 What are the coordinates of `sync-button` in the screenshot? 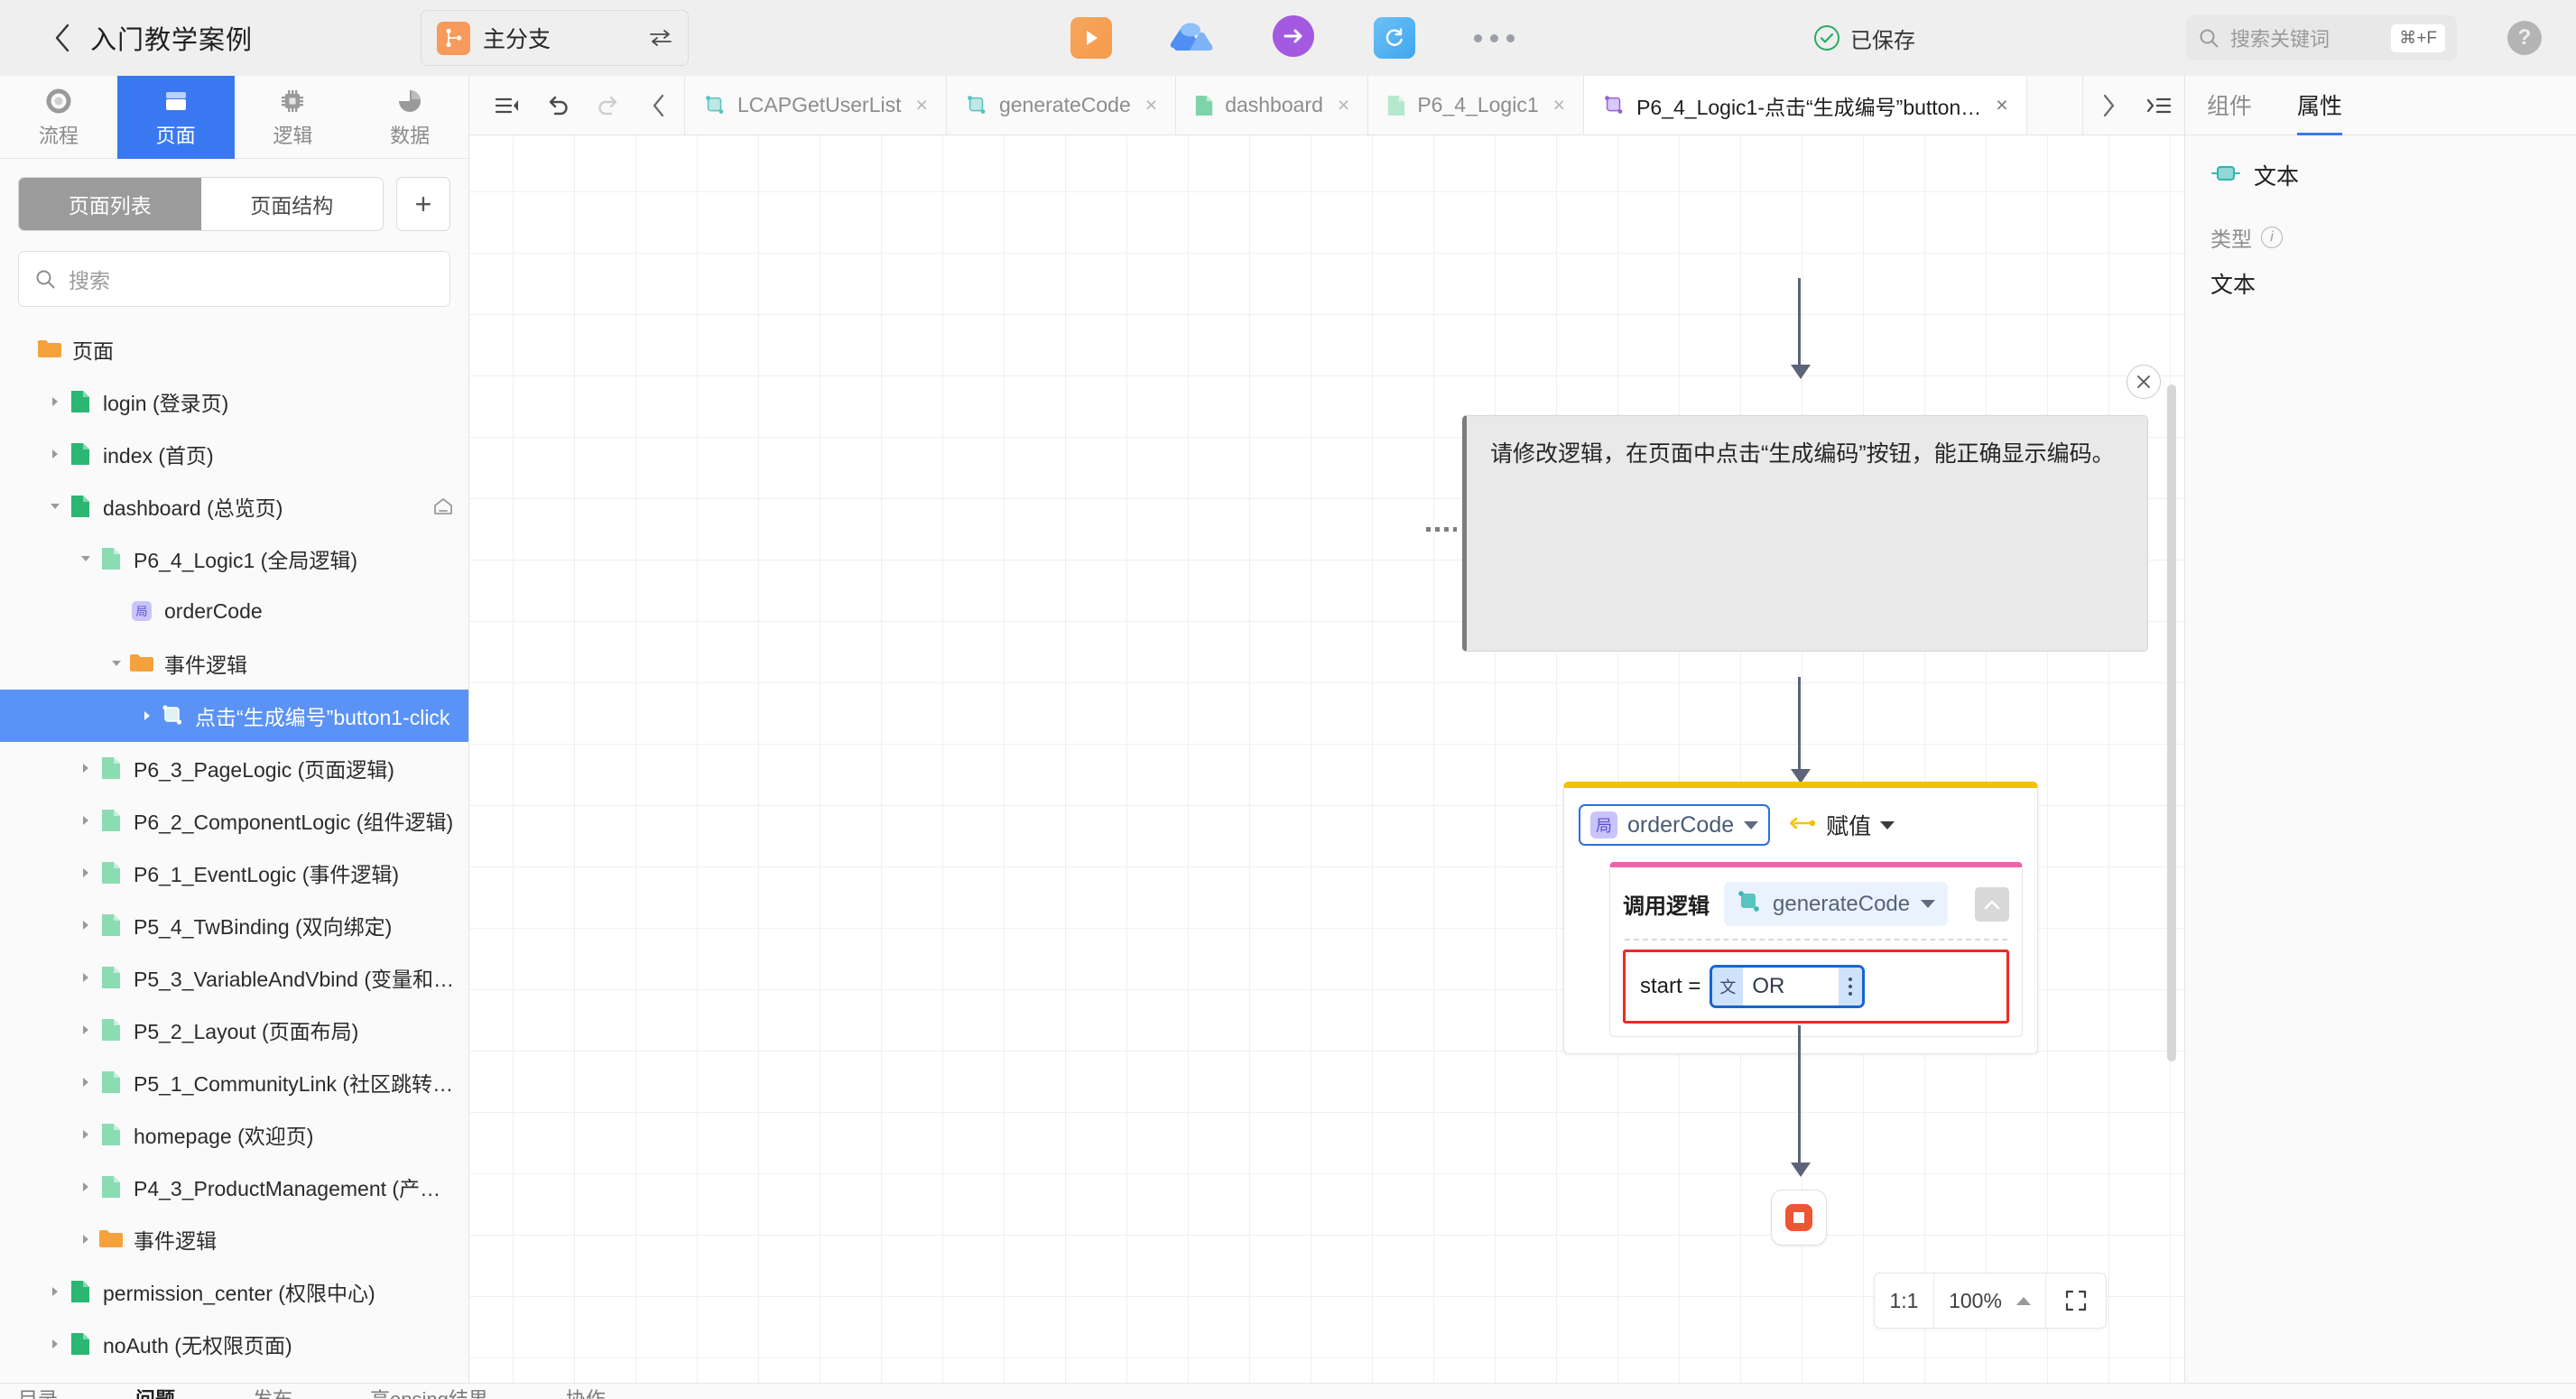 It's located at (1394, 38).